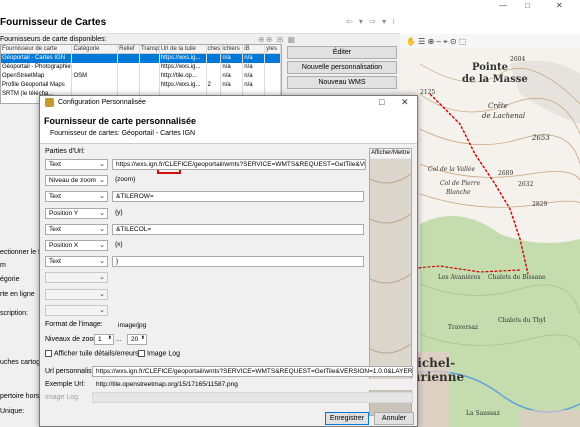 This screenshot has height=427, width=580. What do you see at coordinates (495, 79) in the screenshot?
I see `map-label: de la Masse` at bounding box center [495, 79].